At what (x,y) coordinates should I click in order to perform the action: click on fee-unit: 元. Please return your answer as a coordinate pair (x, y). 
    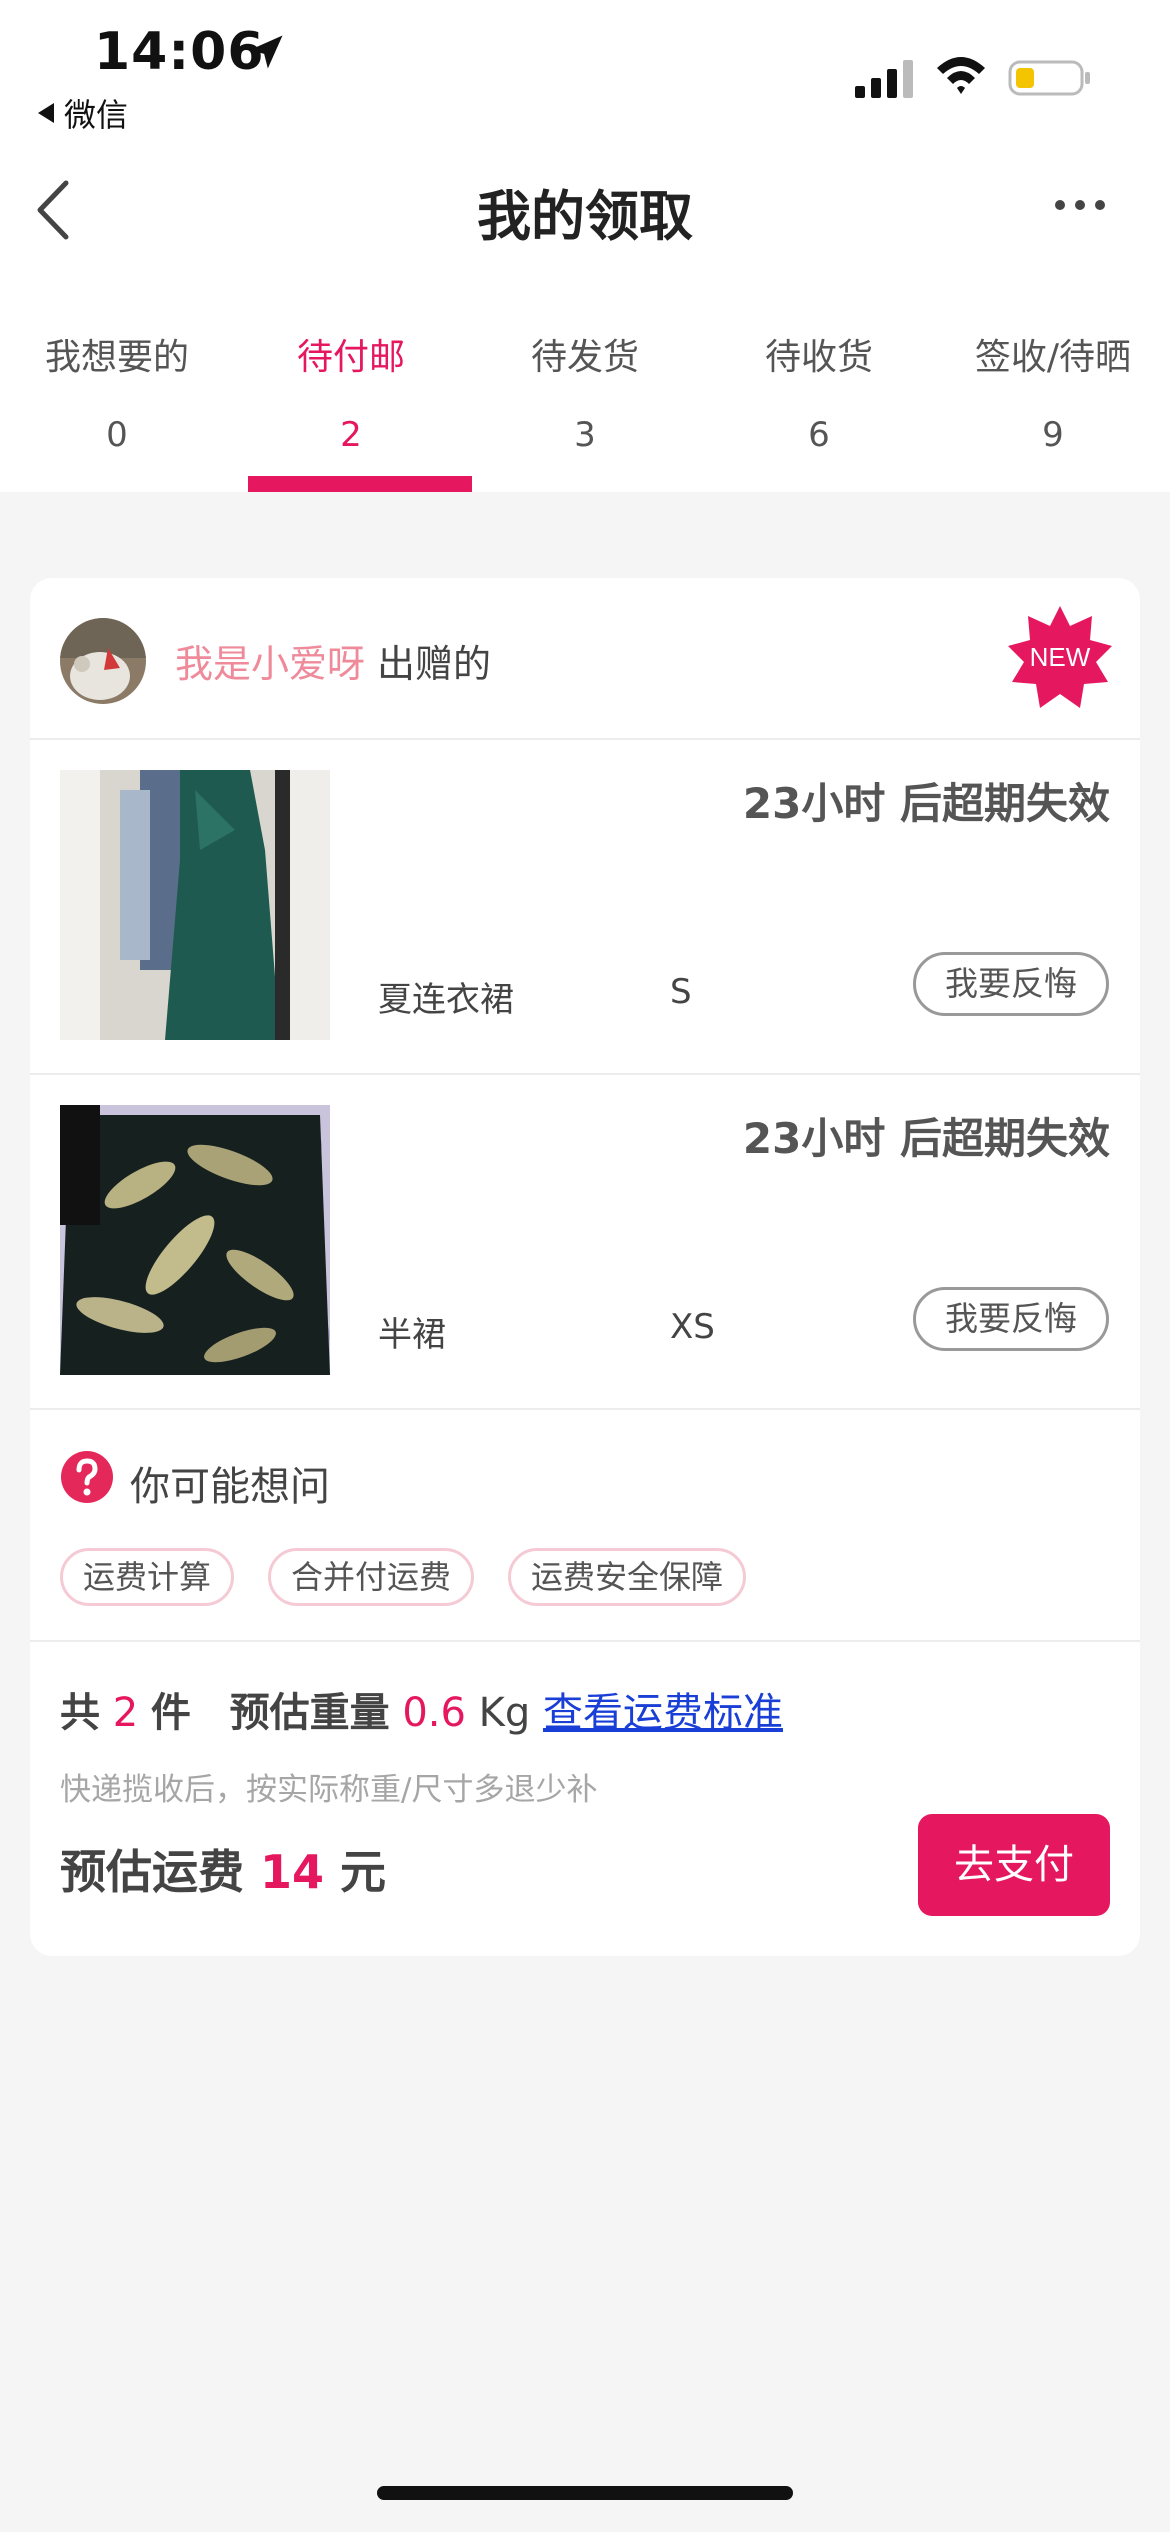
    Looking at the image, I should click on (363, 1872).